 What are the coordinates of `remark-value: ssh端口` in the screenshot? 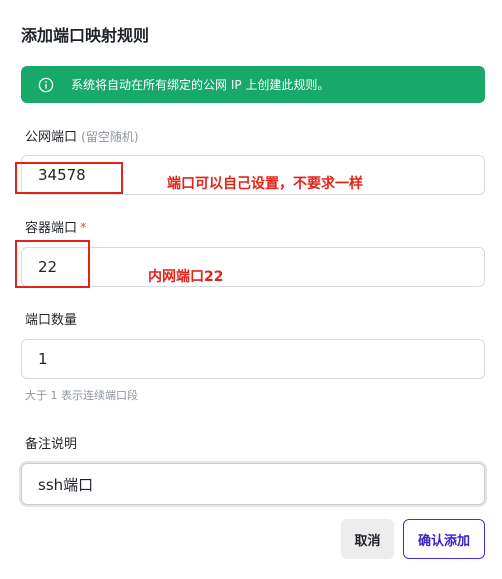 It's located at (66, 484).